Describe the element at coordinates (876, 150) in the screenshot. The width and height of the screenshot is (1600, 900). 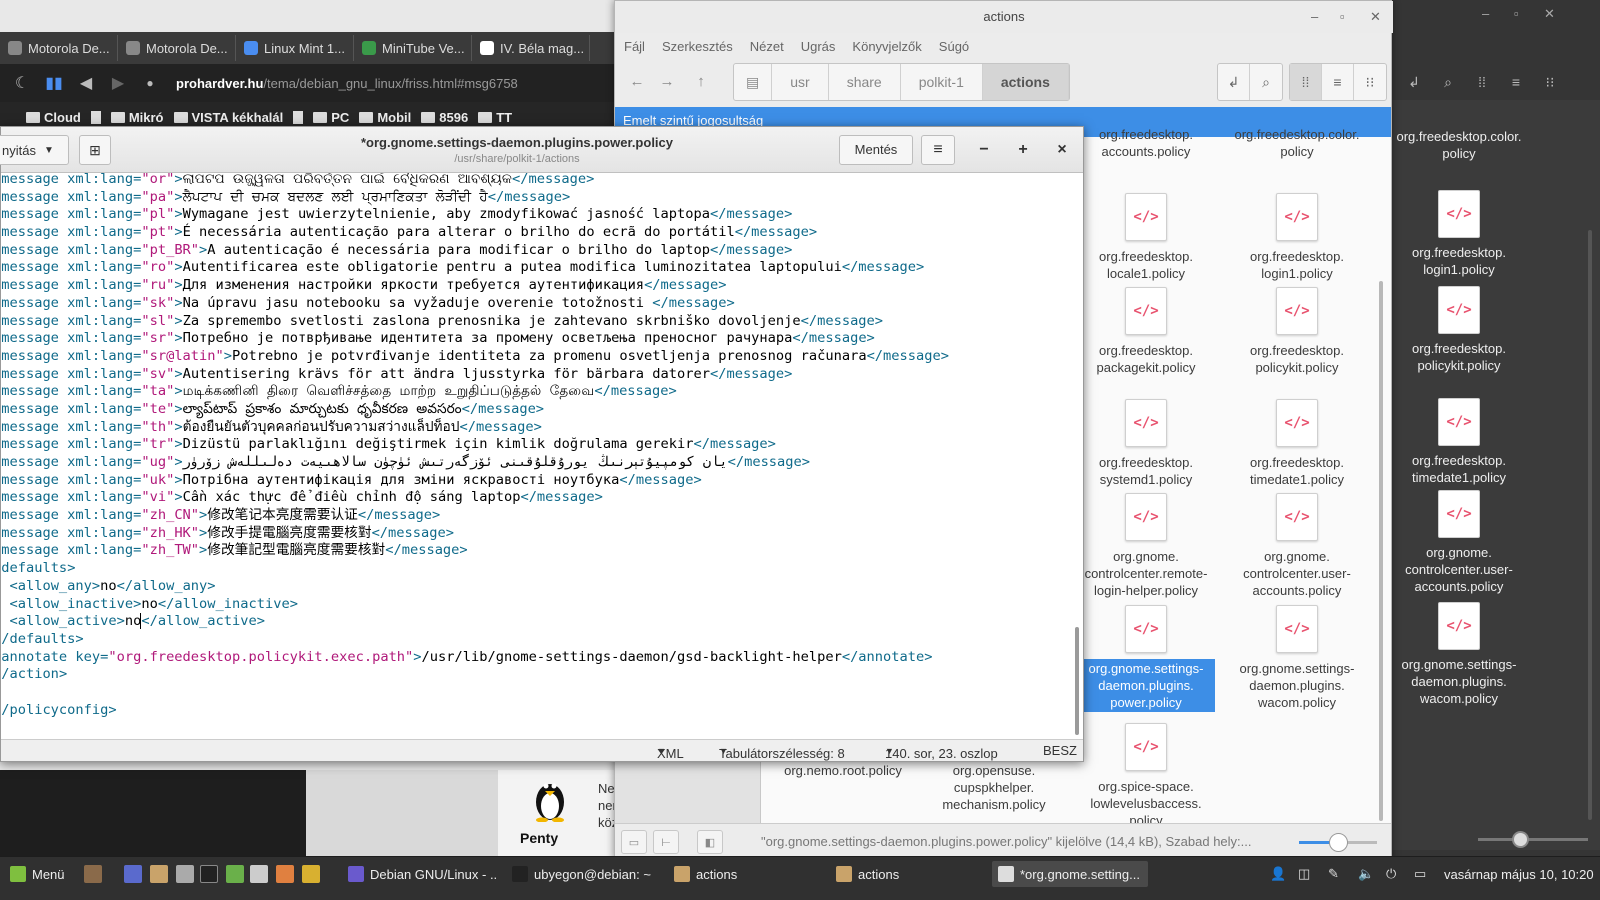
I see `save-button: Mentés` at that location.